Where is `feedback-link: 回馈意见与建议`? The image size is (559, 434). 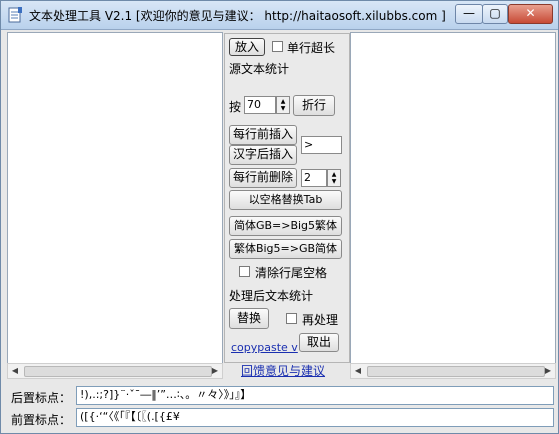 feedback-link: 回馈意见与建议 is located at coordinates (283, 370).